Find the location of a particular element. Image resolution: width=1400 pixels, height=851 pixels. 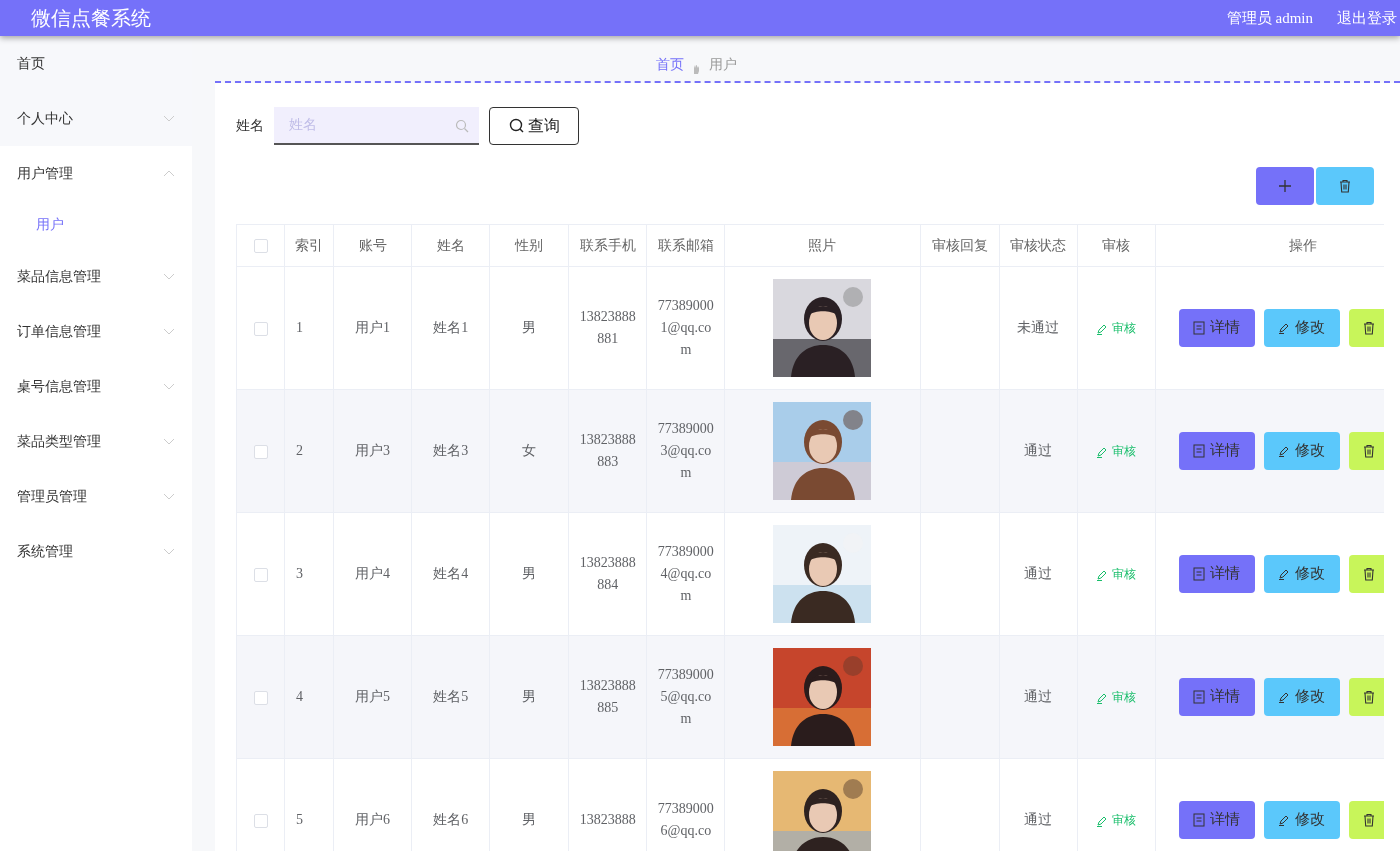

table-cell-text: 用户6 is located at coordinates (373, 820).